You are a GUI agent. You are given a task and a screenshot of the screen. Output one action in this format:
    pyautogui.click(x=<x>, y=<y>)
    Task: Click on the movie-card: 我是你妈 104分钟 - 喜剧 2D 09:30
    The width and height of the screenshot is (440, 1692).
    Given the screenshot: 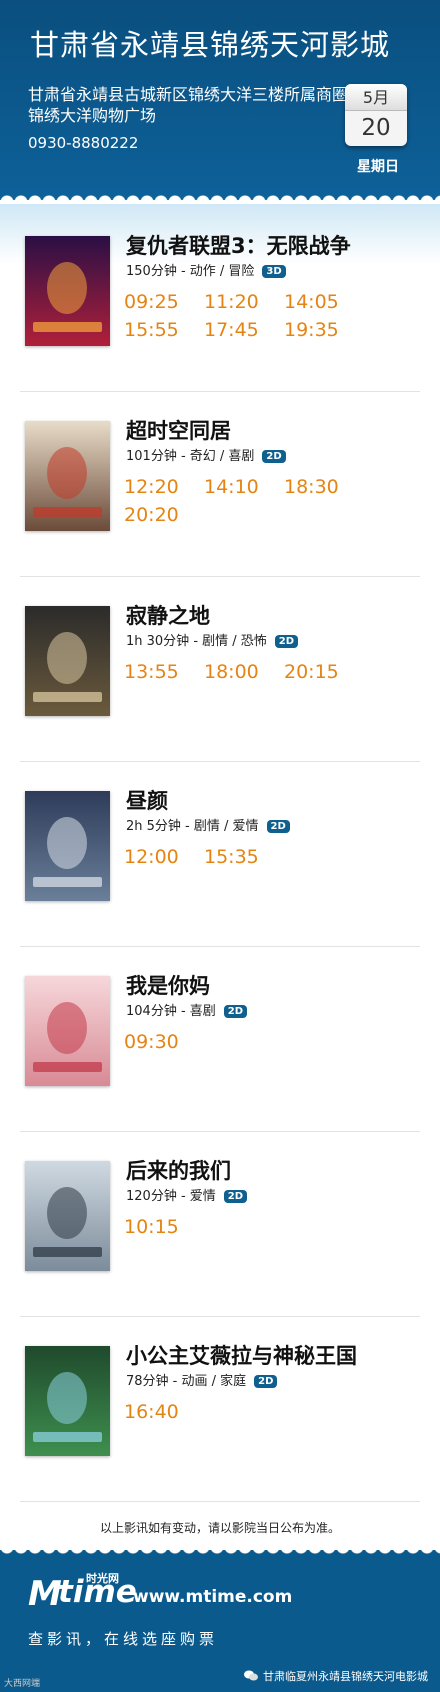 What is the action you would take?
    pyautogui.click(x=220, y=1040)
    